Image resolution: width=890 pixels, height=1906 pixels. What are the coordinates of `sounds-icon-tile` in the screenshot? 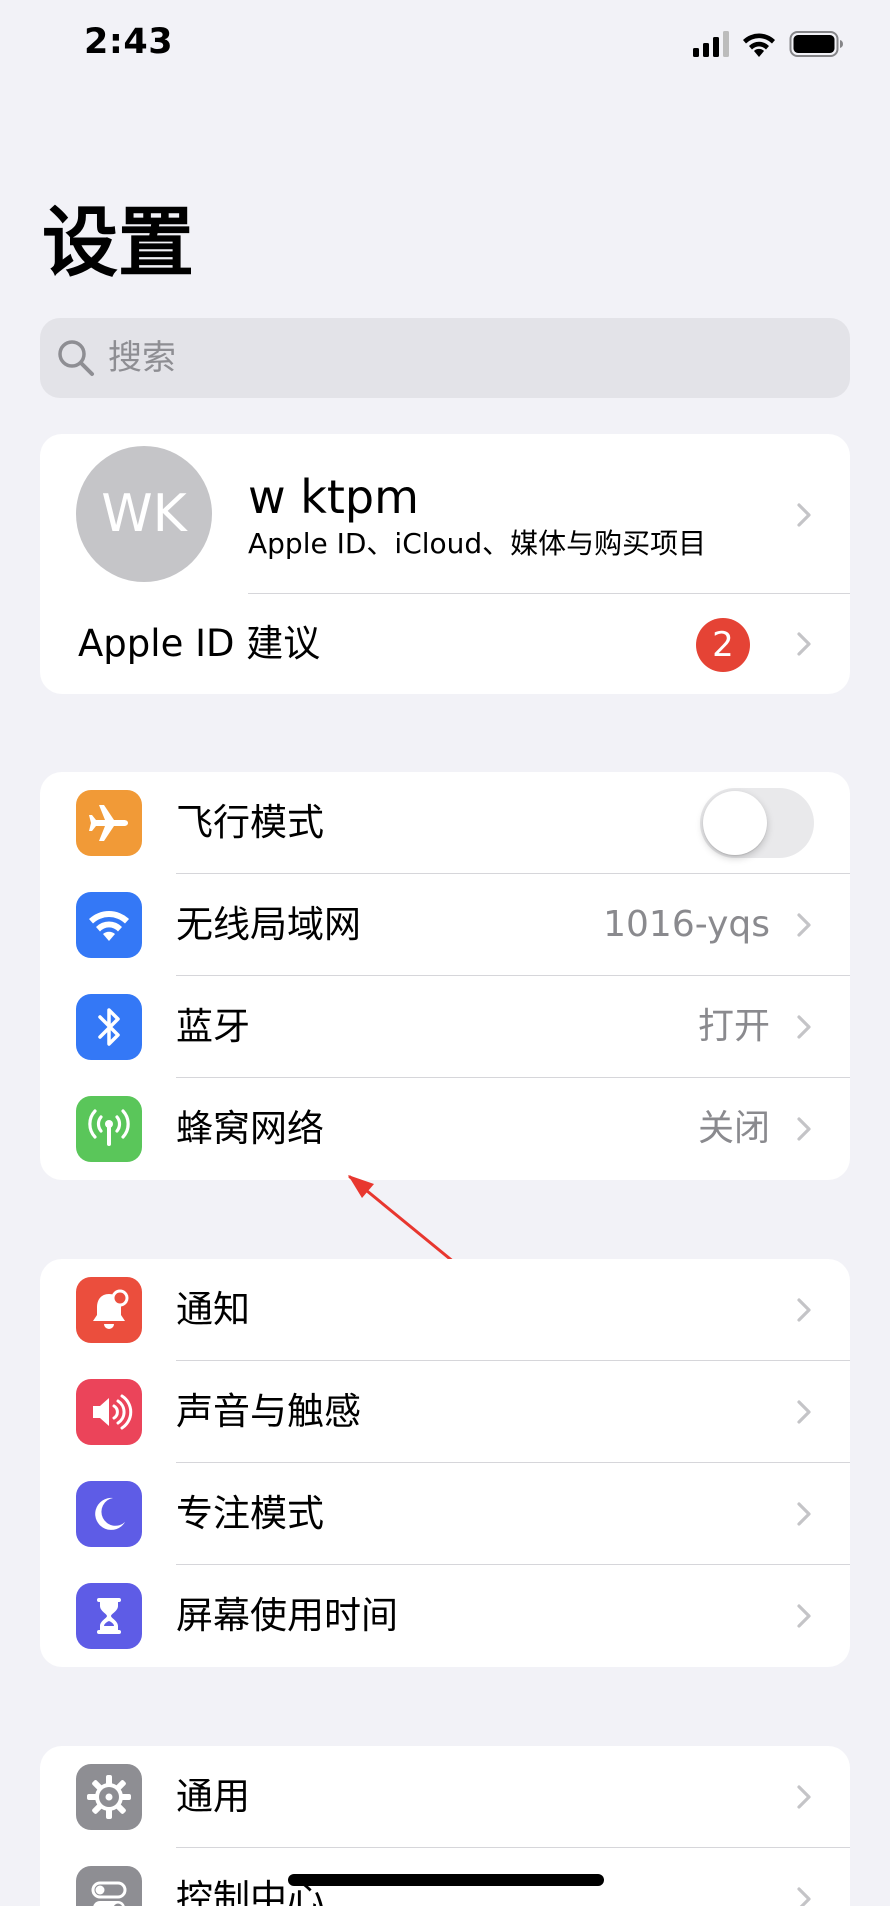 It's located at (109, 1412).